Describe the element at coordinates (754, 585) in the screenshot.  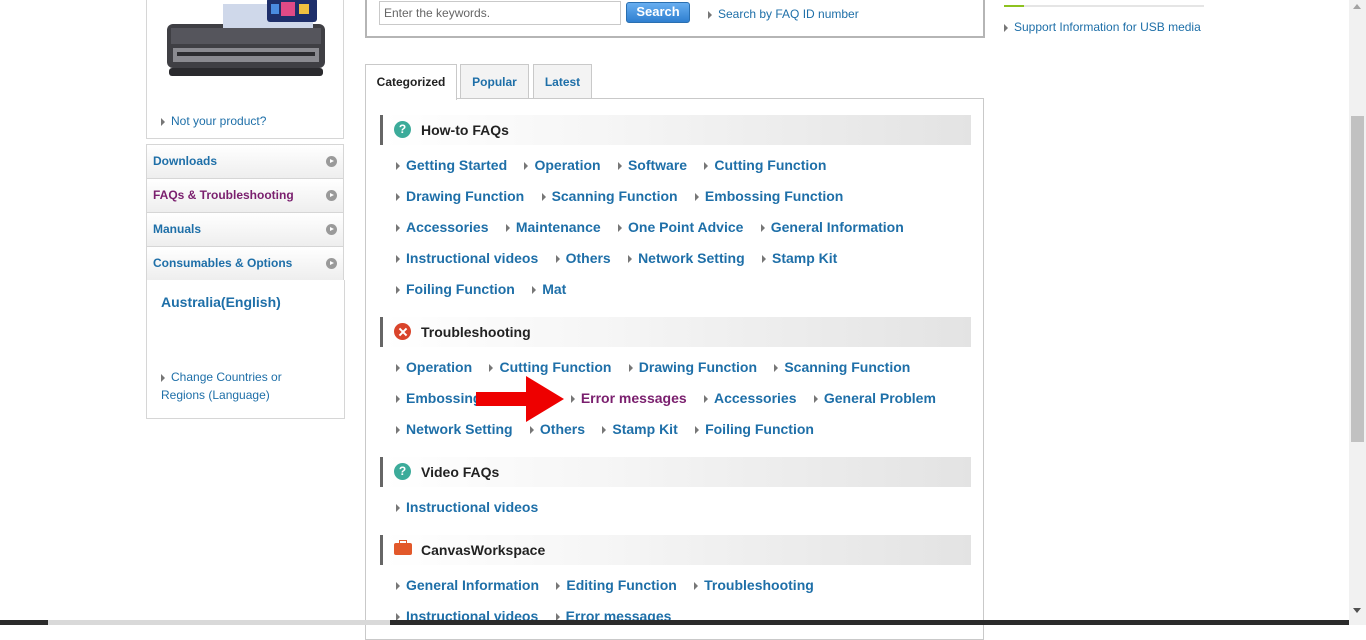
I see `link-cw-troubleshooting: Troubleshooting` at that location.